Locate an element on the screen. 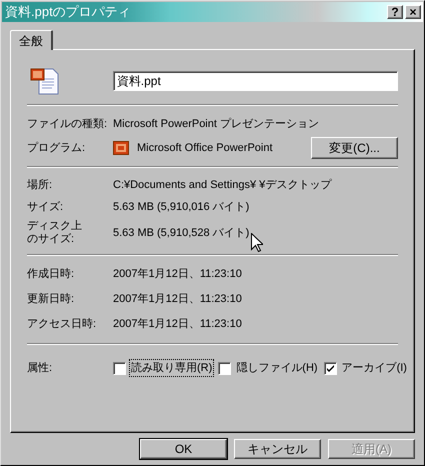 The height and width of the screenshot is (466, 425). dialog-button: OK is located at coordinates (183, 449).